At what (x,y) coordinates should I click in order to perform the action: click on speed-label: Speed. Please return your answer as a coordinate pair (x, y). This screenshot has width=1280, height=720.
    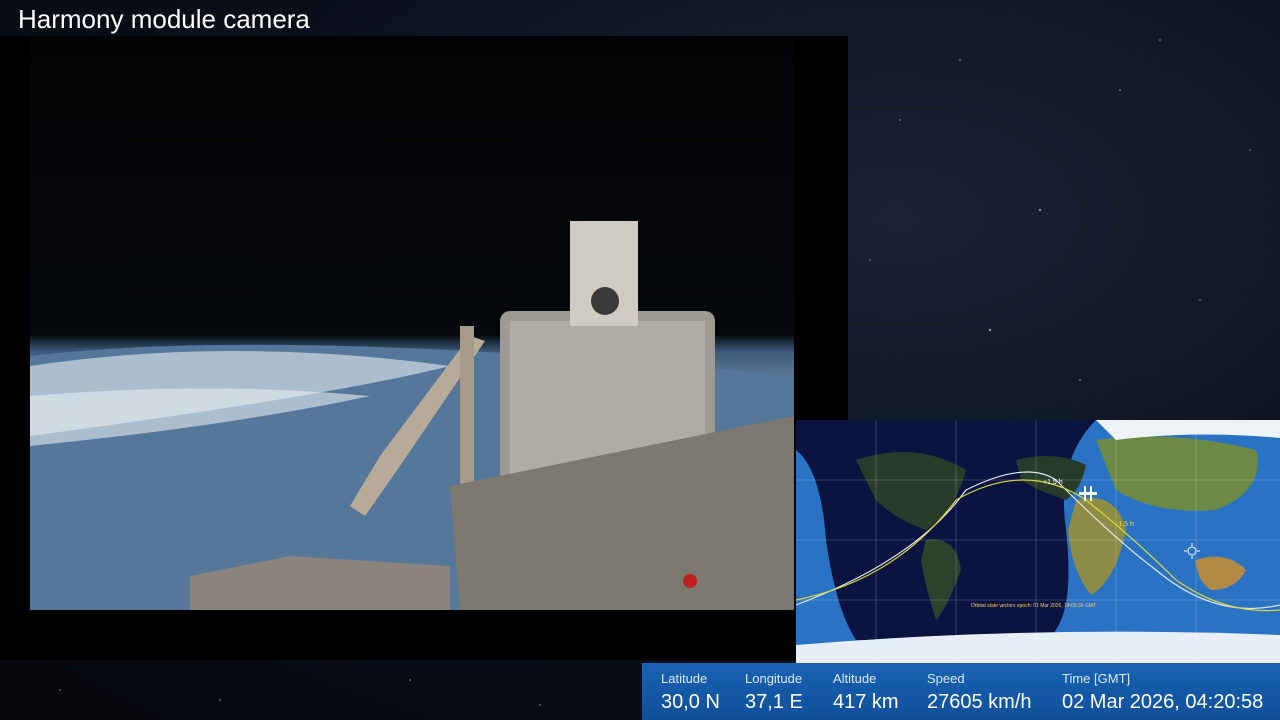
    Looking at the image, I should click on (946, 678).